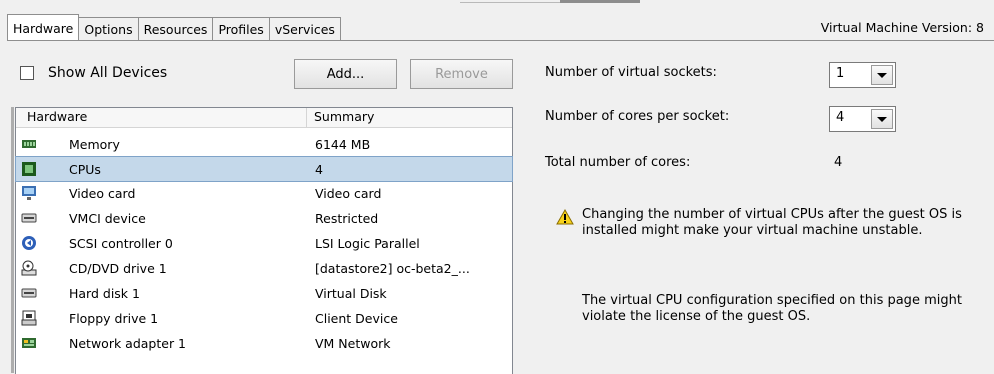 The image size is (994, 374). Describe the element at coordinates (102, 193) in the screenshot. I see `row-name: Video card` at that location.